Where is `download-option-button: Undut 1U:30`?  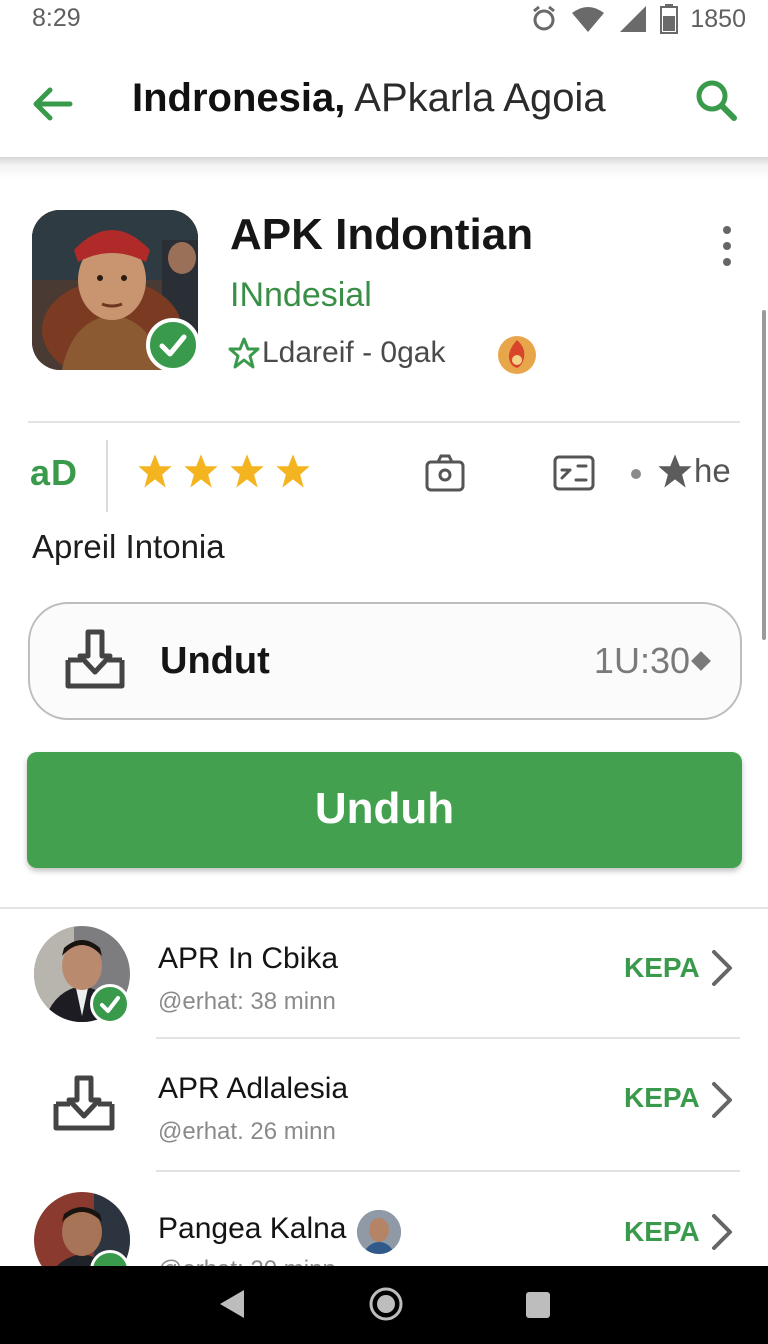
download-option-button: Undut 1U:30 is located at coordinates (385, 661).